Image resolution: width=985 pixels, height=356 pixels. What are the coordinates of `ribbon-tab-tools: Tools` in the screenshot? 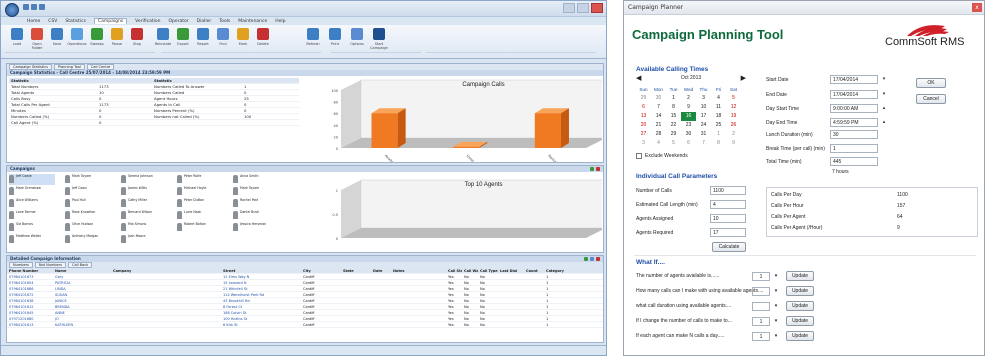 It's located at (224, 21).